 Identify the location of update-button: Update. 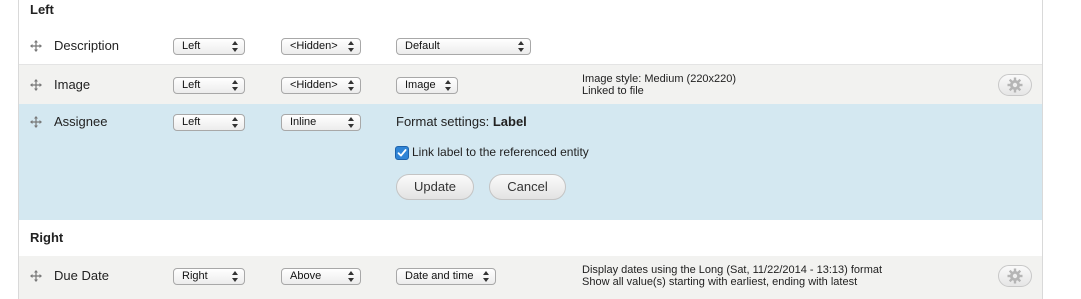
(435, 187).